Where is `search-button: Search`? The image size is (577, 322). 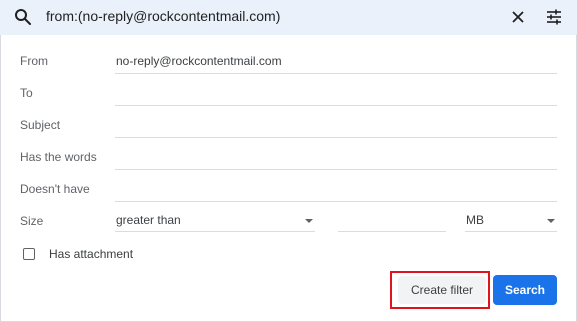 search-button: Search is located at coordinates (525, 290).